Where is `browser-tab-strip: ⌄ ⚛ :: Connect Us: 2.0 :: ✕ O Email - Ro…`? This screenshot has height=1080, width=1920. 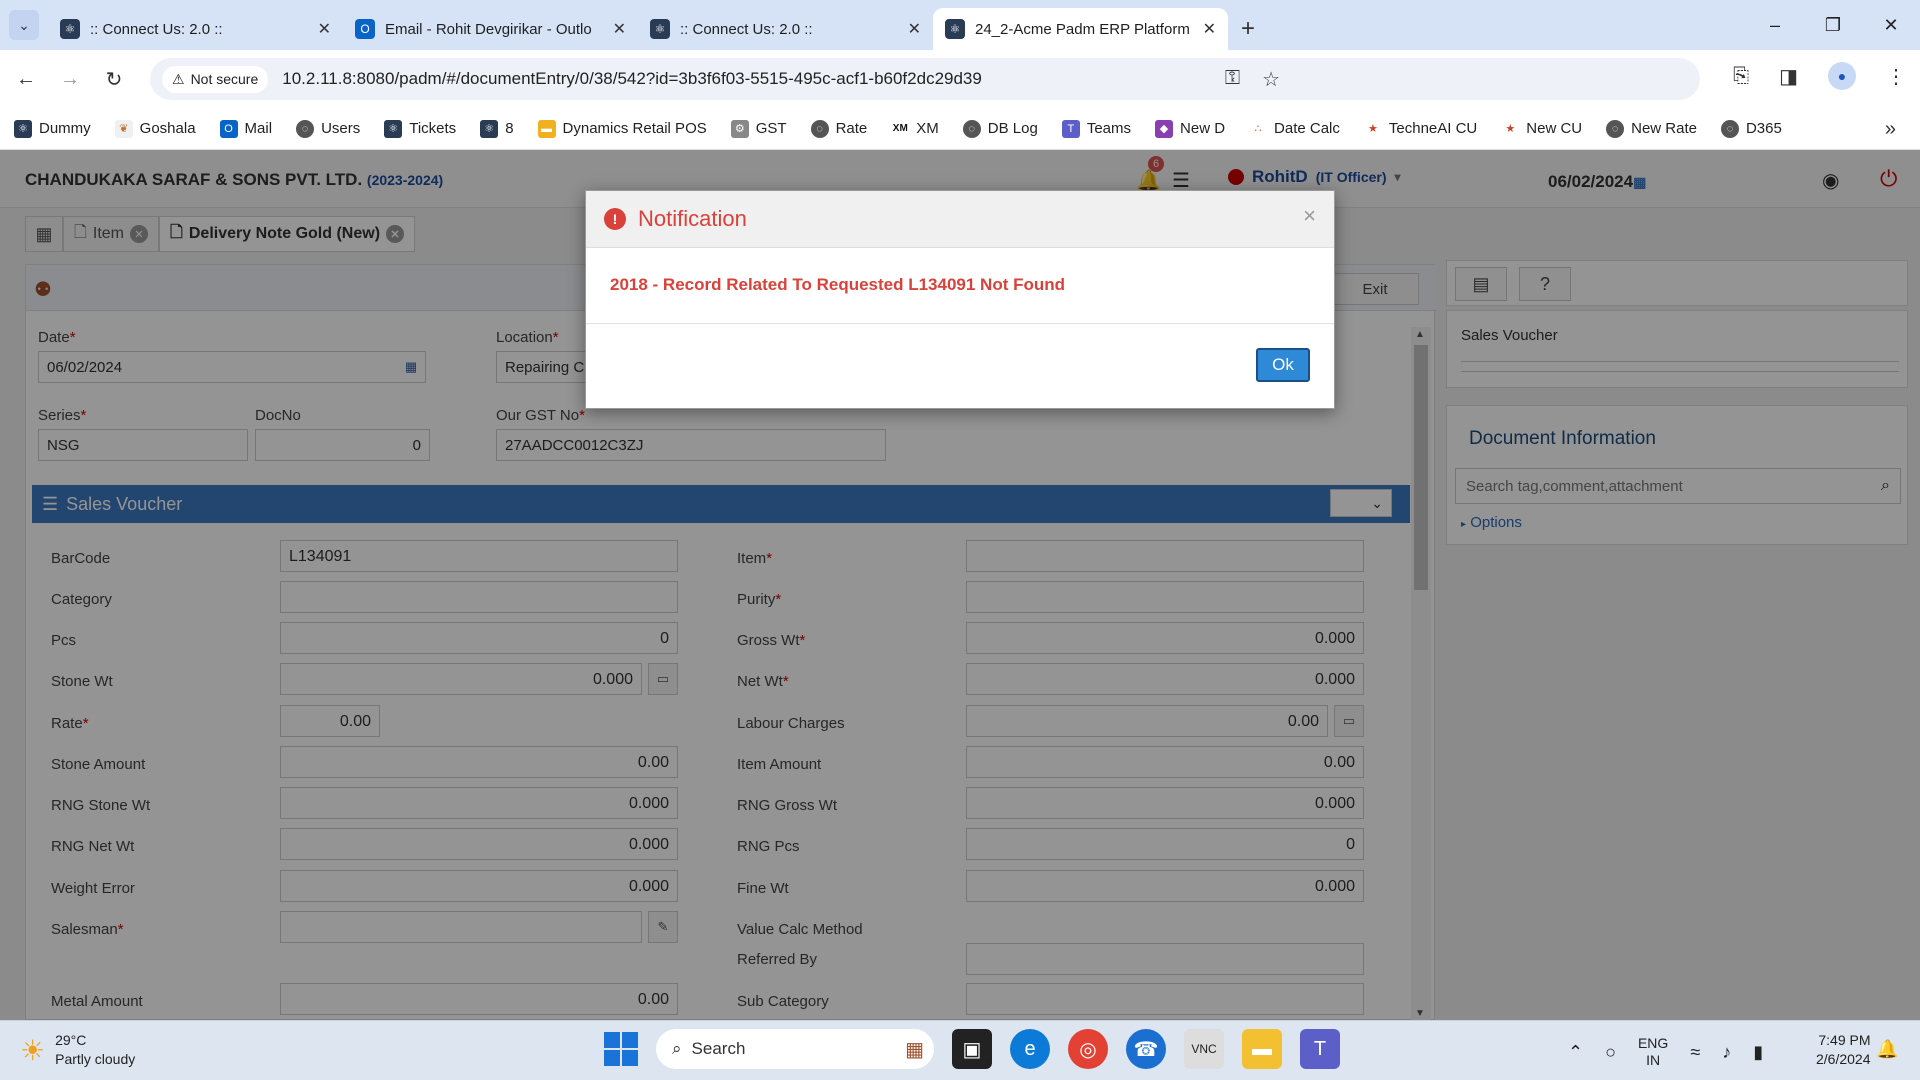
browser-tab-strip: ⌄ ⚛ :: Connect Us: 2.0 :: ✕ O Email - Ro… is located at coordinates (960, 25).